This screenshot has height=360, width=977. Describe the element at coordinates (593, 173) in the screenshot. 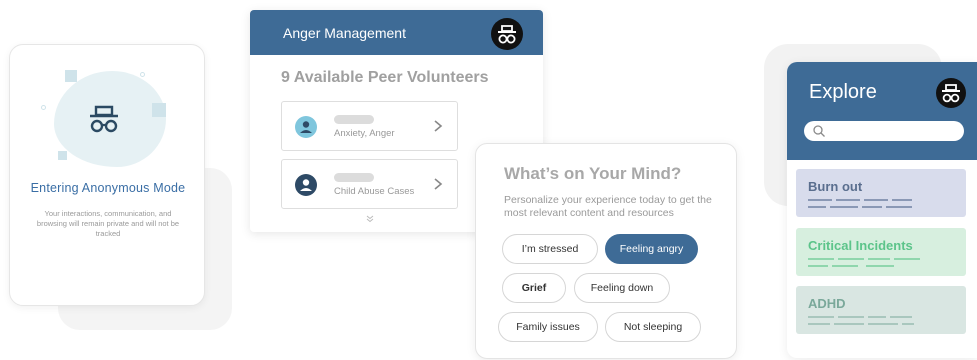

I see `mind-title: What’s on Your Mind?` at that location.